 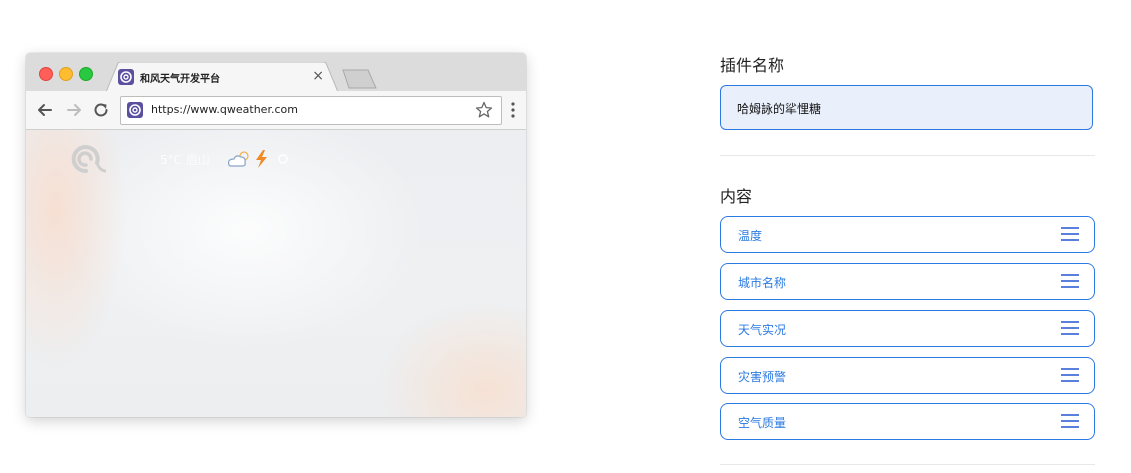 I want to click on star-icon, so click(x=484, y=110).